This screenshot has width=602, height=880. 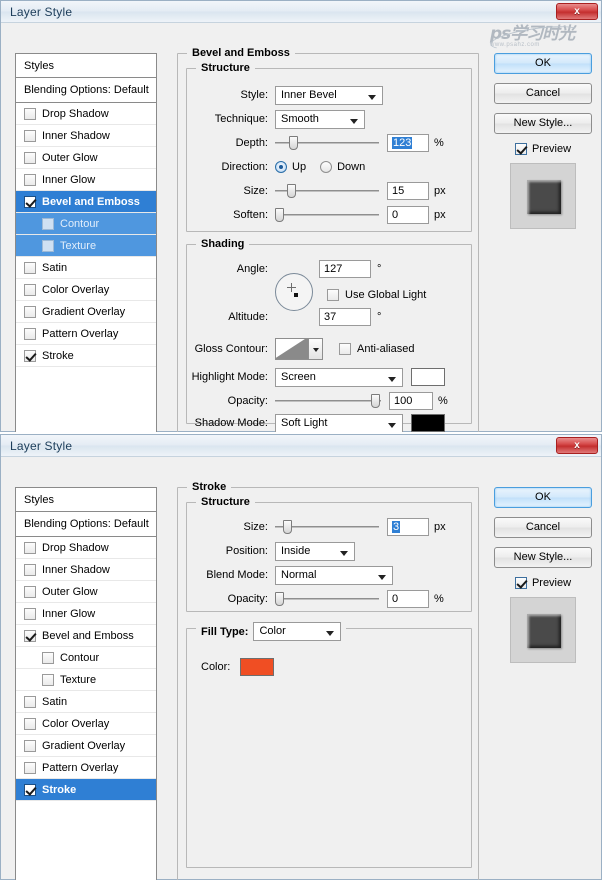 What do you see at coordinates (293, 143) in the screenshot?
I see `depth-slider-knob` at bounding box center [293, 143].